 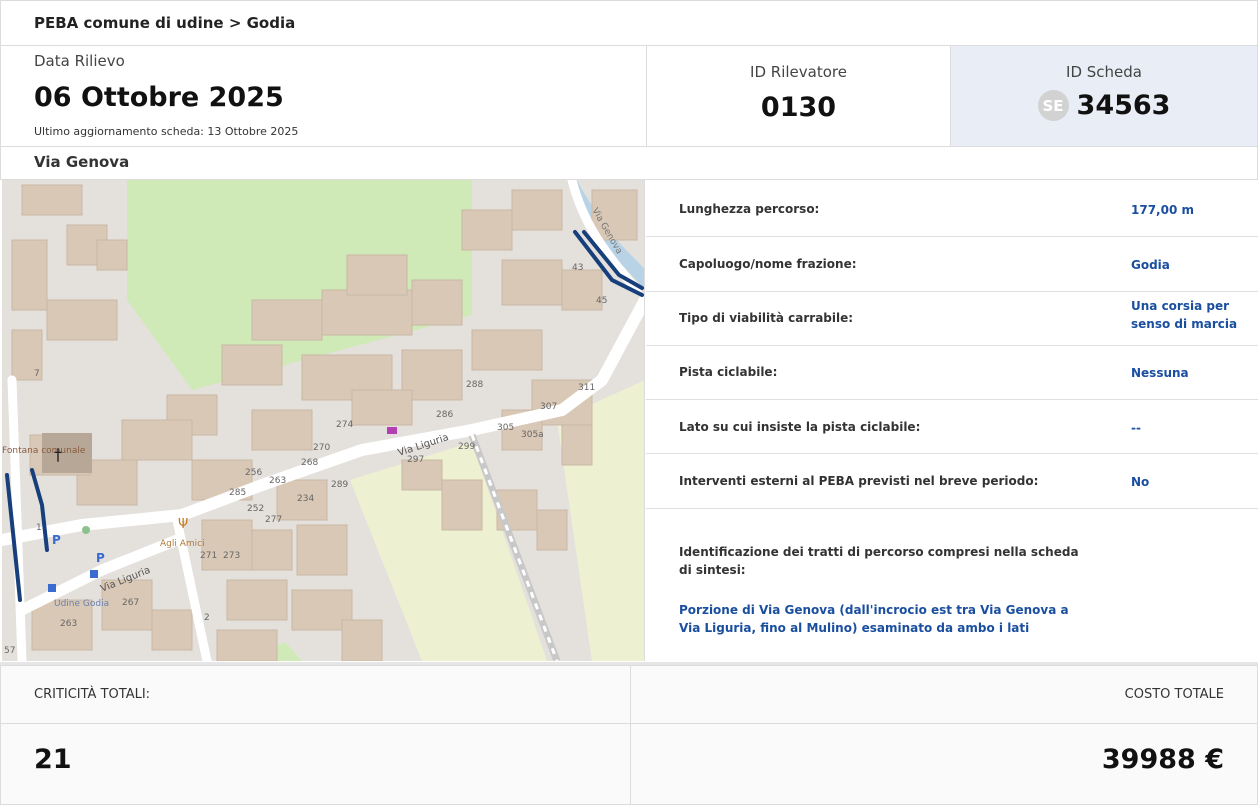 I want to click on house-number: 271, so click(x=208, y=556).